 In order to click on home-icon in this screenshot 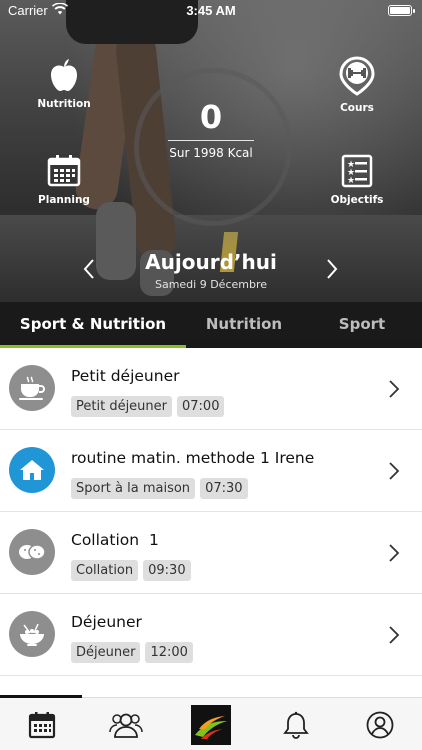, I will do `click(32, 470)`.